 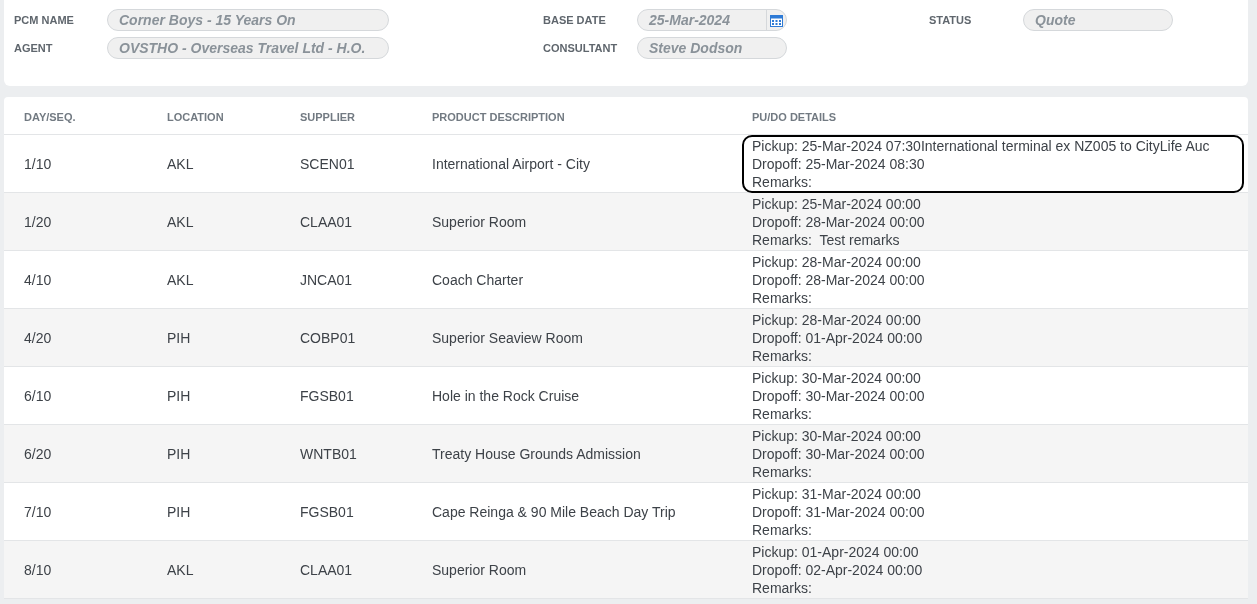 What do you see at coordinates (511, 163) in the screenshot?
I see `table-cell: International Airport - City` at bounding box center [511, 163].